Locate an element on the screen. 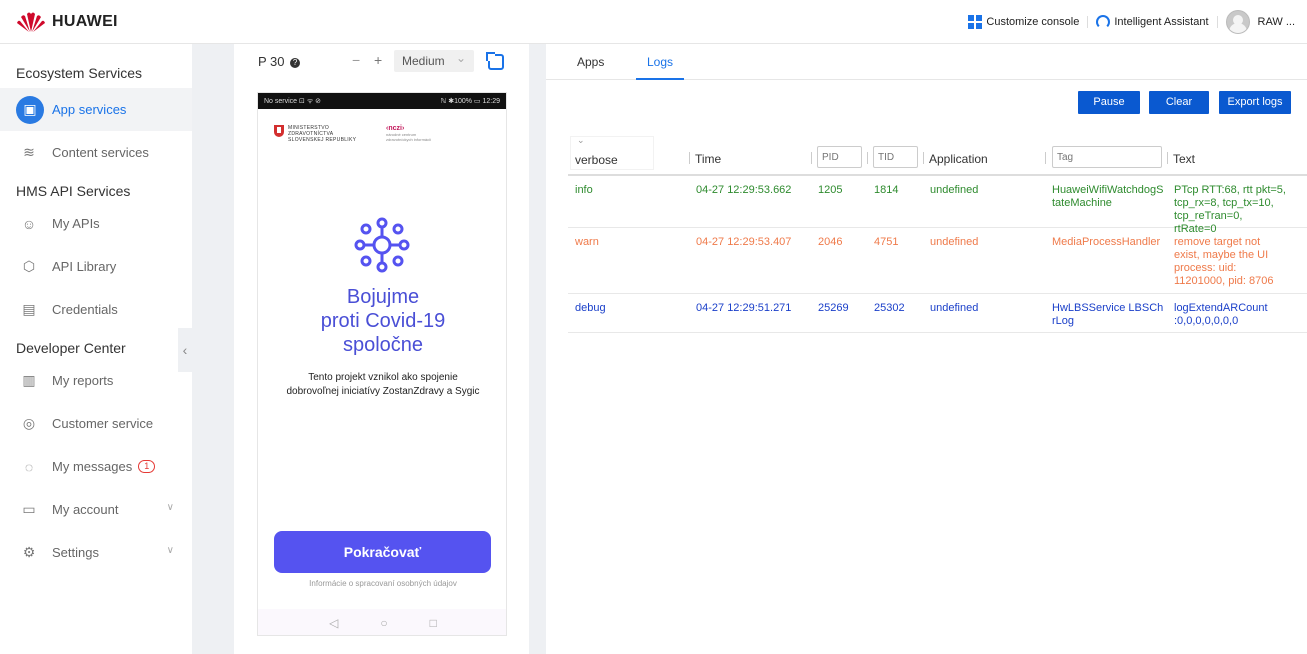 This screenshot has width=1307, height=654. log-level-select: ⌄ verbose is located at coordinates (612, 152).